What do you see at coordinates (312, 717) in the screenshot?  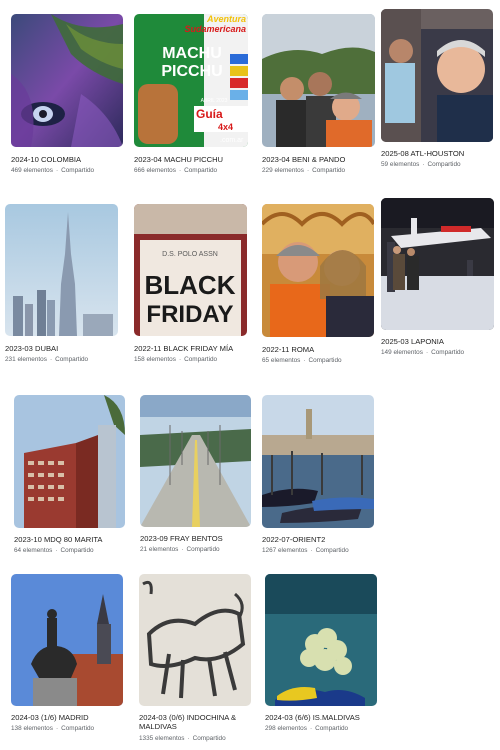 I see `album-title: 2024-03 (6/6) IS.MALDIVAS` at bounding box center [312, 717].